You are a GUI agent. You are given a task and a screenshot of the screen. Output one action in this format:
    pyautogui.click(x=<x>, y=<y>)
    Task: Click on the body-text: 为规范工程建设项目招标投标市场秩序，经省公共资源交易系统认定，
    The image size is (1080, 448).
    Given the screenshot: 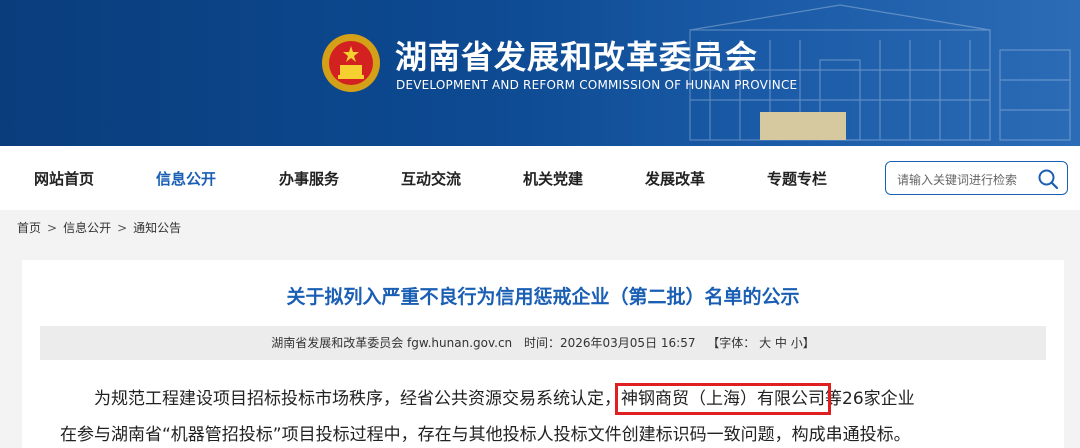 What is the action you would take?
    pyautogui.click(x=357, y=399)
    